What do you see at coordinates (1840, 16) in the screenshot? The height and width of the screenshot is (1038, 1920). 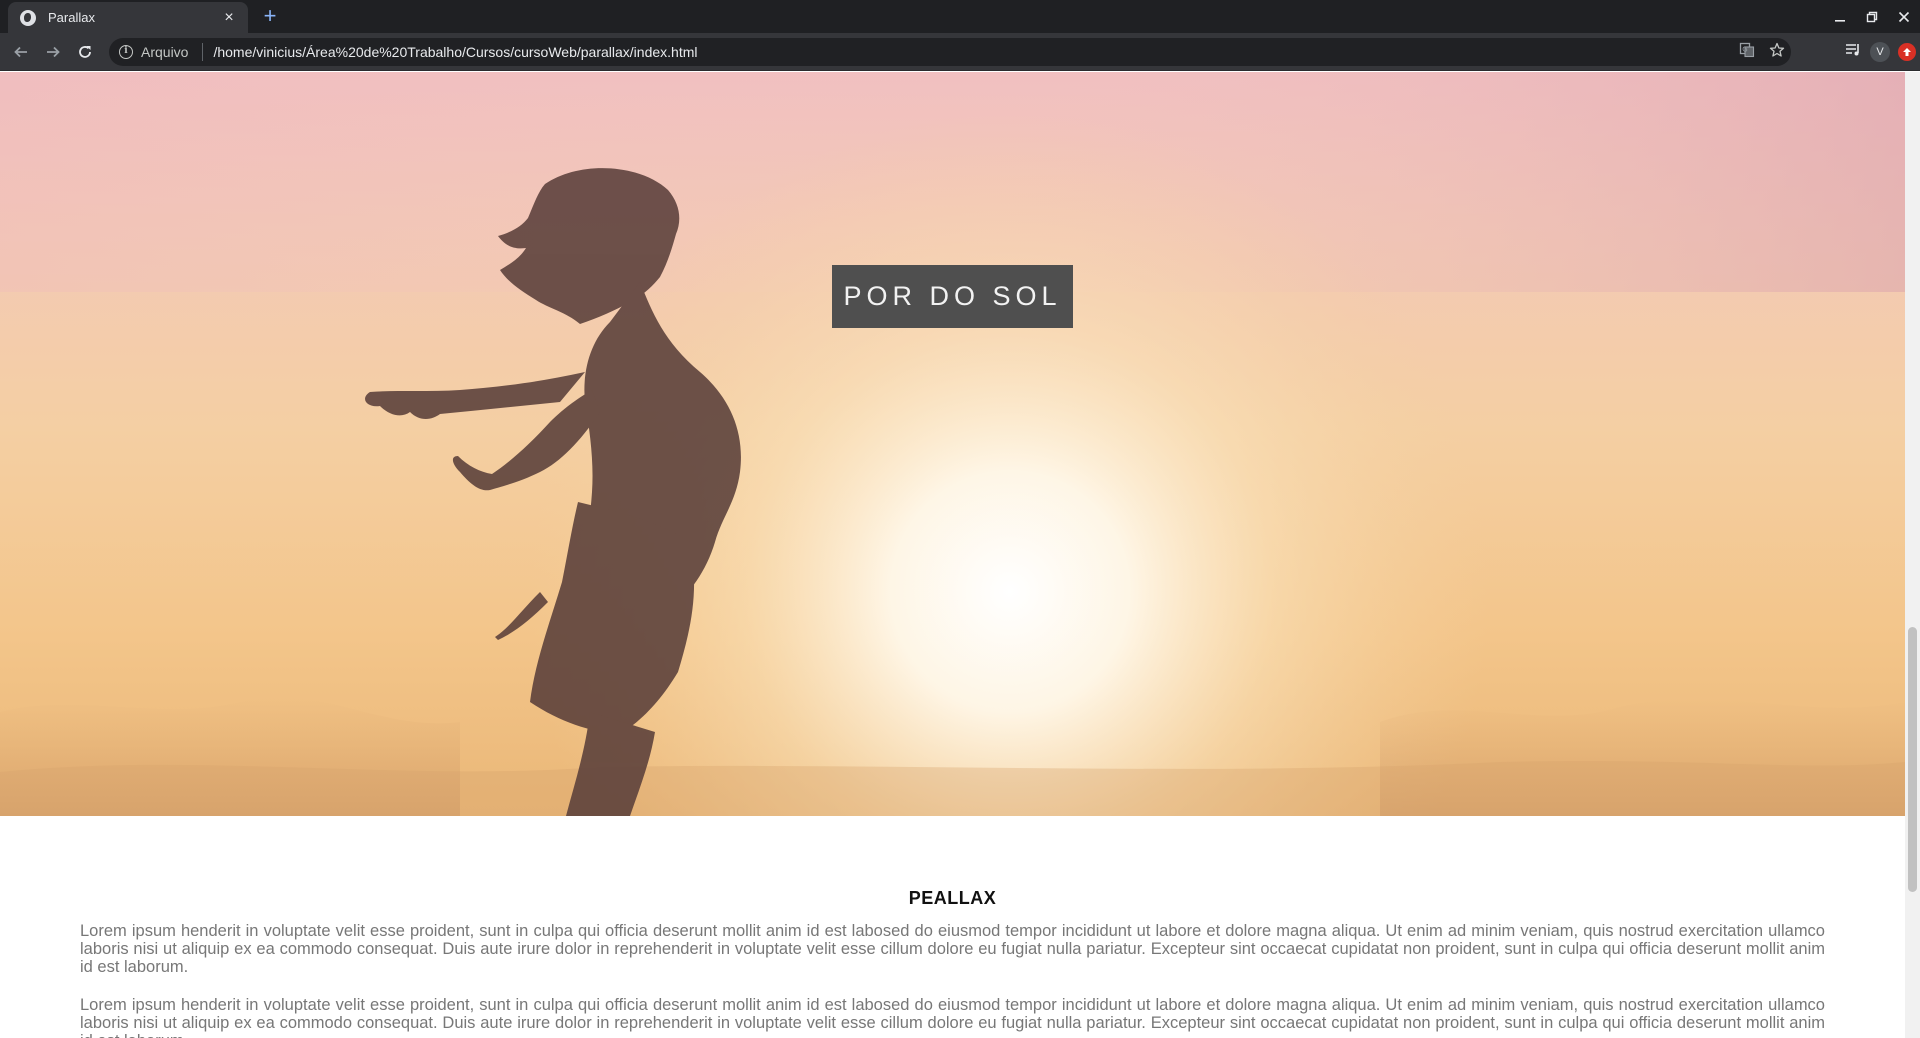 I see `minimize-icon` at bounding box center [1840, 16].